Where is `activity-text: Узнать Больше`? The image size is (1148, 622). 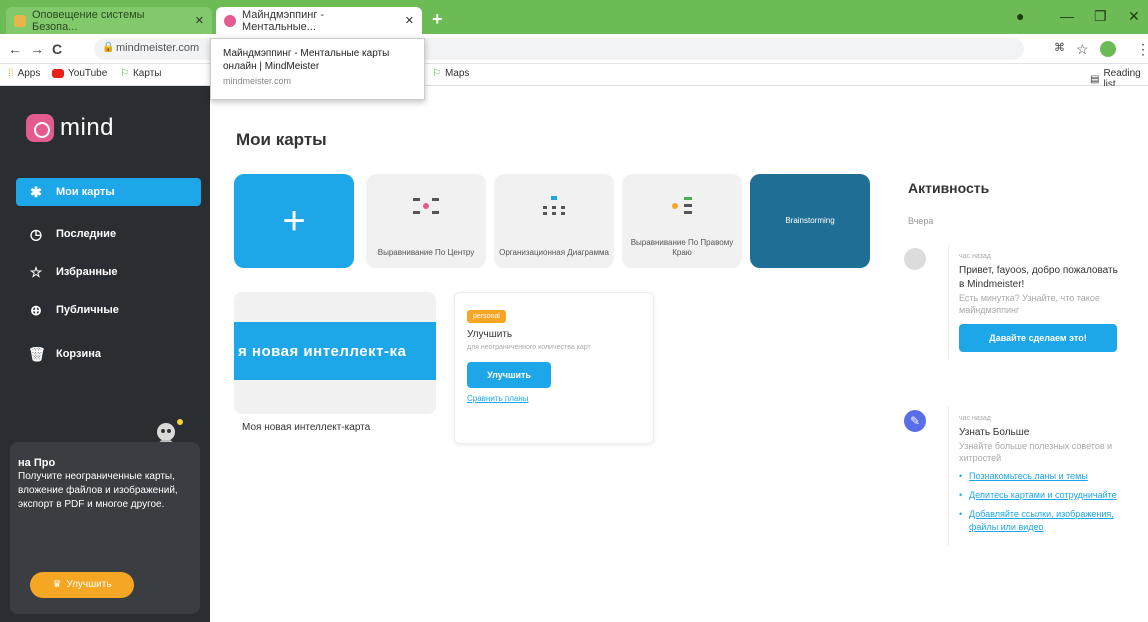 activity-text: Узнать Больше is located at coordinates (994, 432).